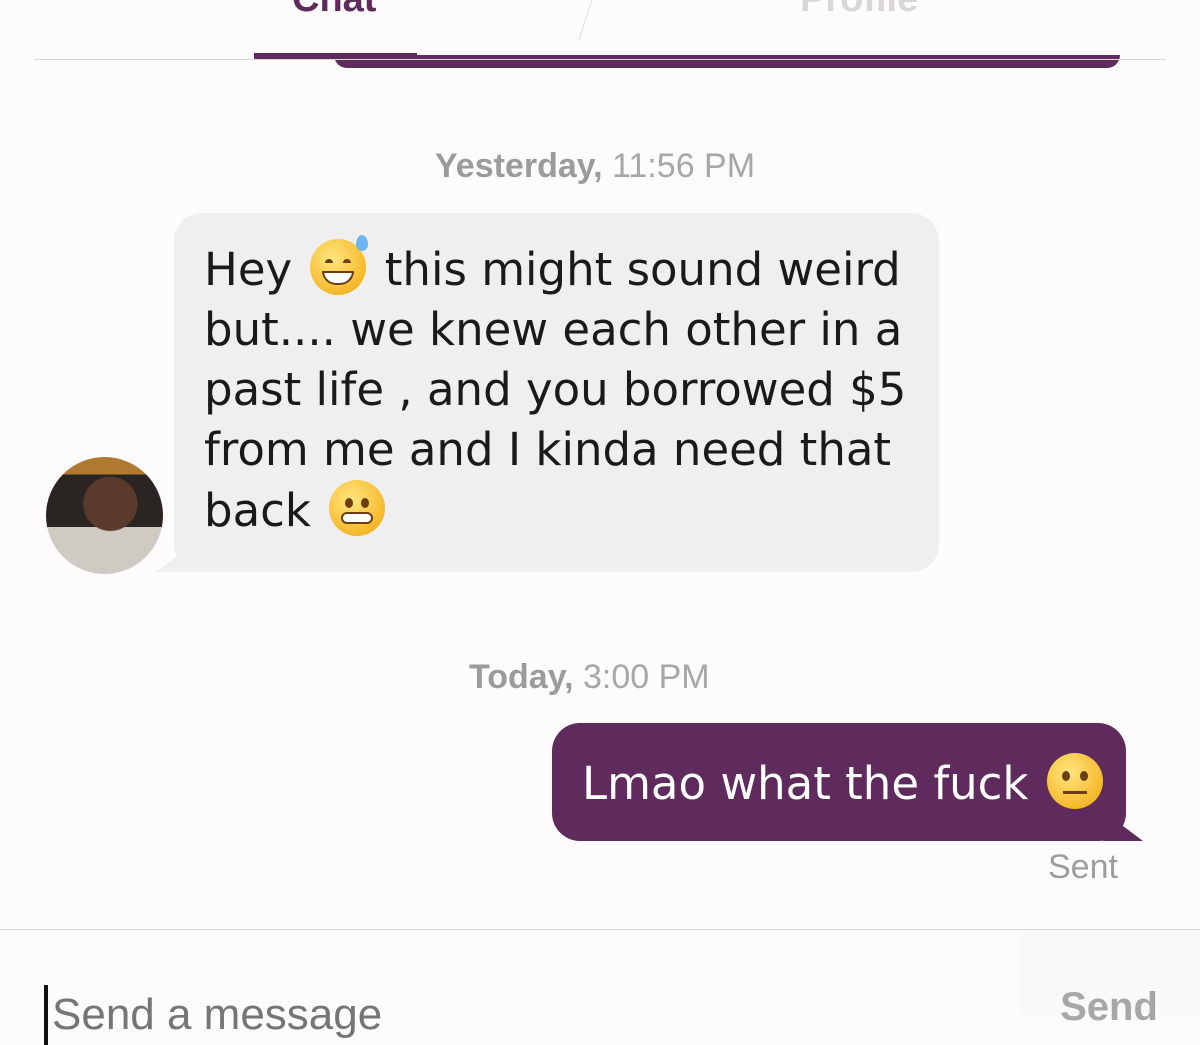  Describe the element at coordinates (646, 677) in the screenshot. I see `timestamp-time: 3:00 PM` at that location.